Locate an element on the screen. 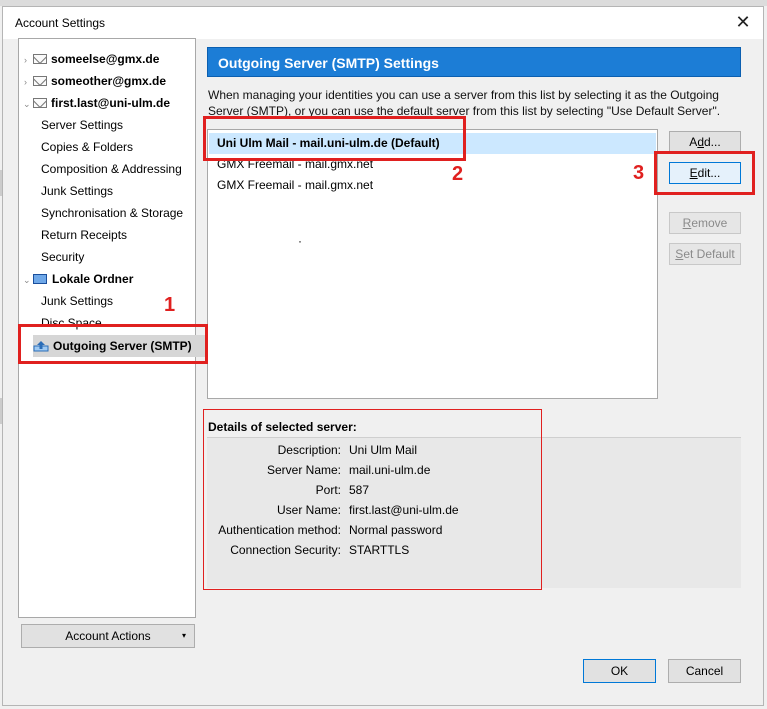 The image size is (767, 709). remove-server-button: Remove is located at coordinates (705, 223).